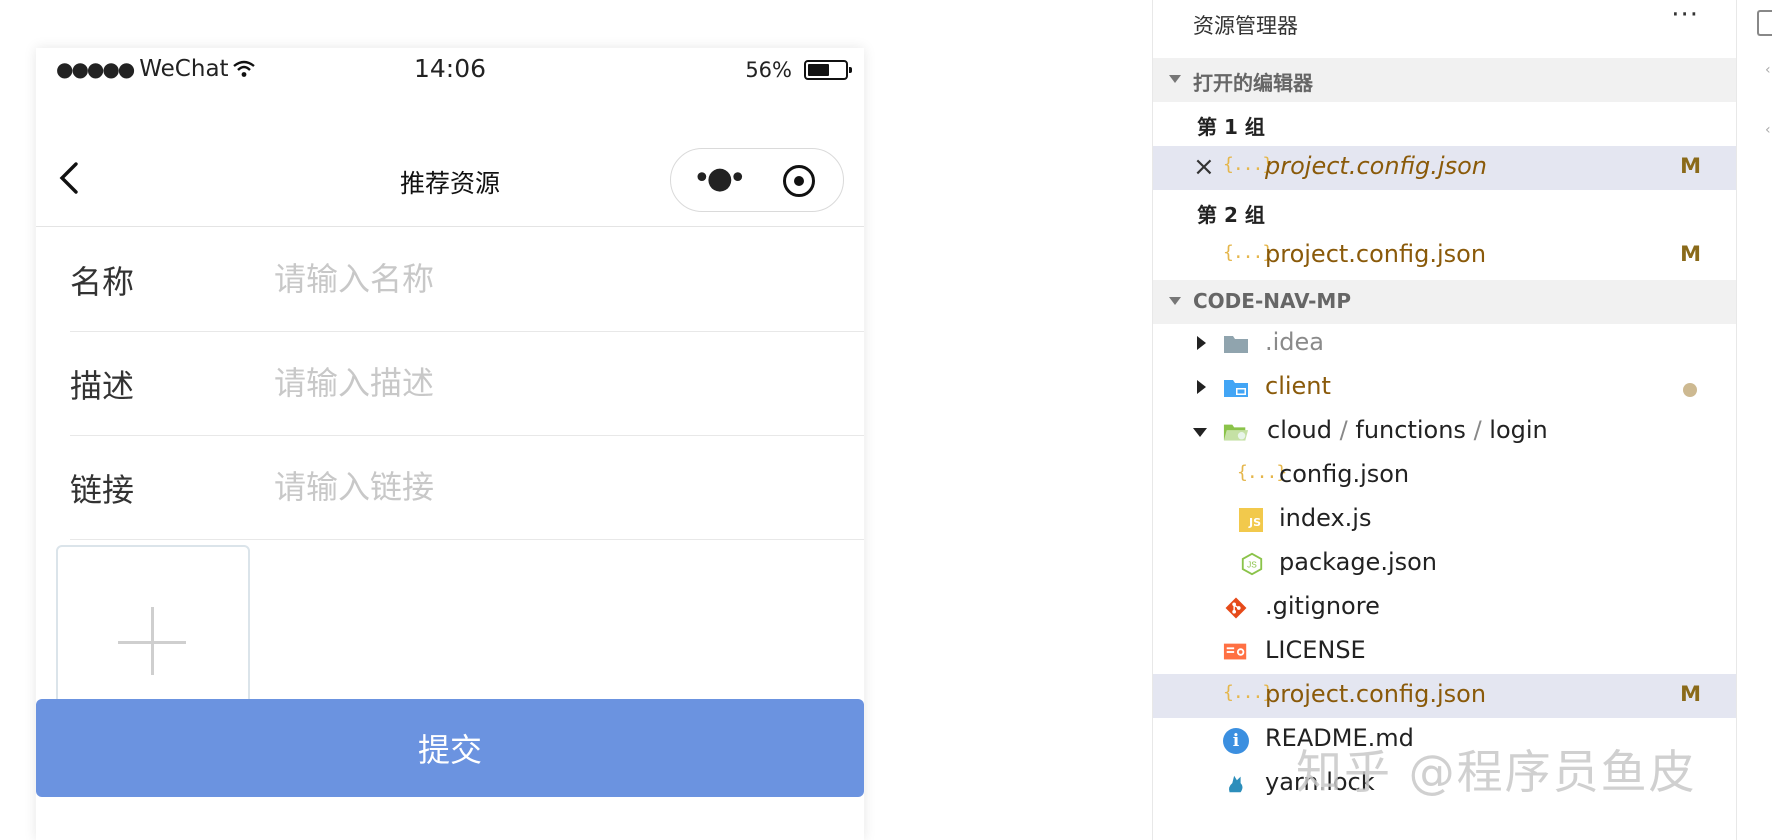 The height and width of the screenshot is (840, 1772). I want to click on explorer-title: 资源管理器, so click(1245, 26).